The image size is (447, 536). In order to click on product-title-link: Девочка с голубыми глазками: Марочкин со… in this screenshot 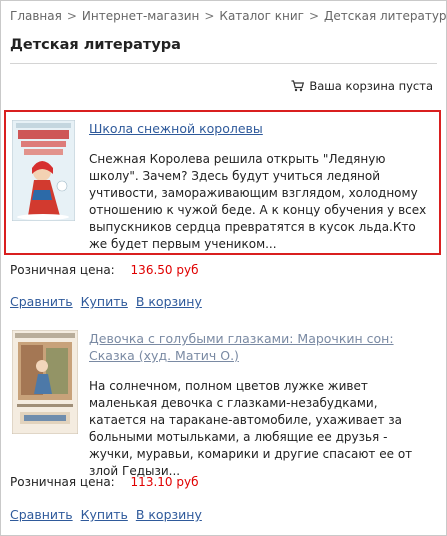, I will do `click(254, 347)`.